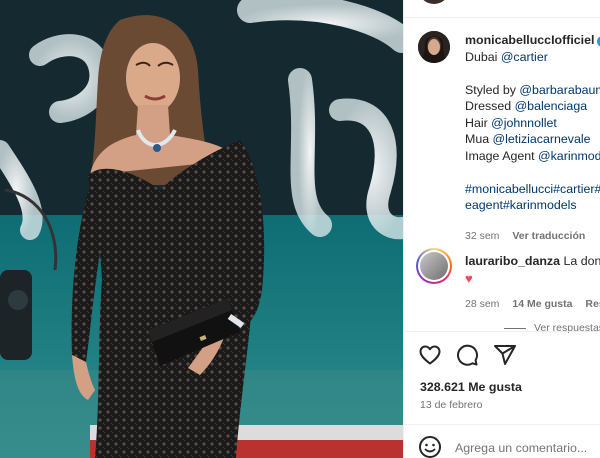 This screenshot has width=600, height=458. I want to click on commenter-avatar-ring, so click(434, 266).